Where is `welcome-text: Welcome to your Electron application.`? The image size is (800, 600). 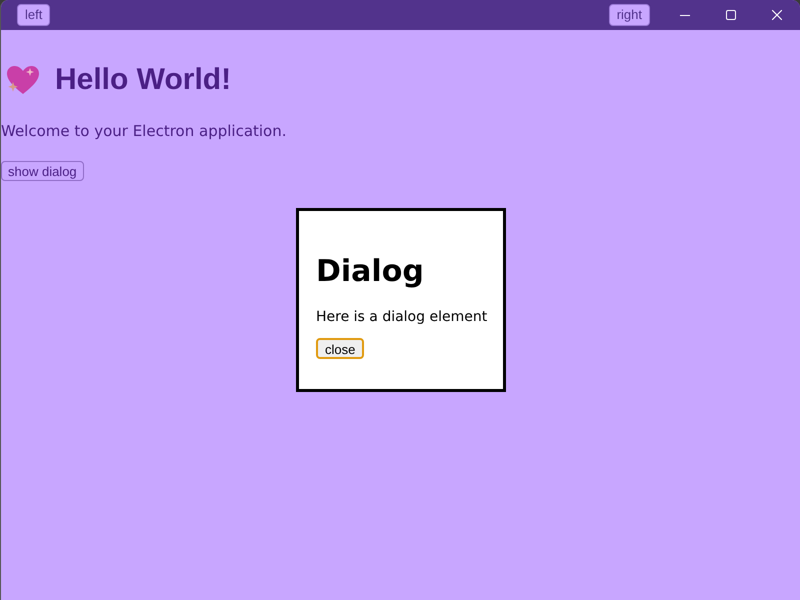 welcome-text: Welcome to your Electron application. is located at coordinates (144, 131).